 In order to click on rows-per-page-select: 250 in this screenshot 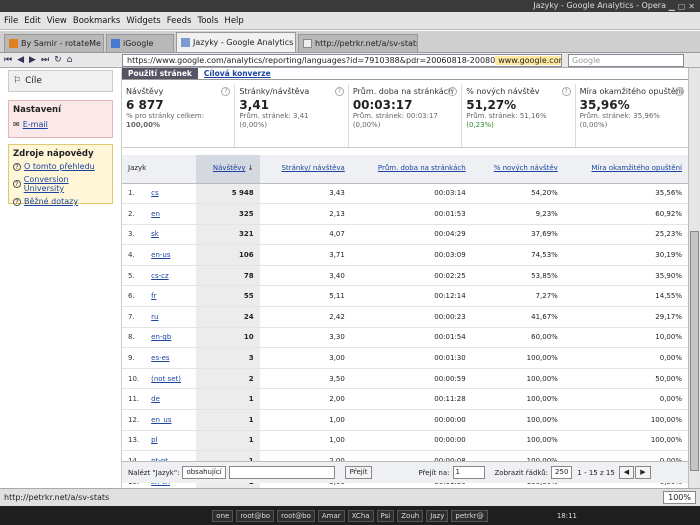, I will do `click(562, 472)`.